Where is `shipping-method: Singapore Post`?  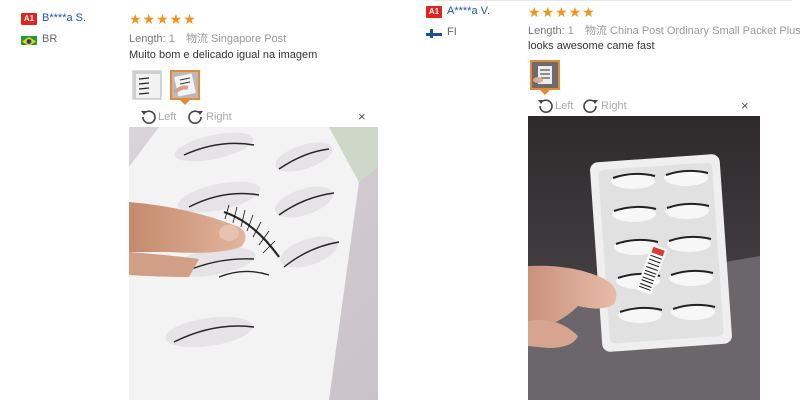 shipping-method: Singapore Post is located at coordinates (249, 39).